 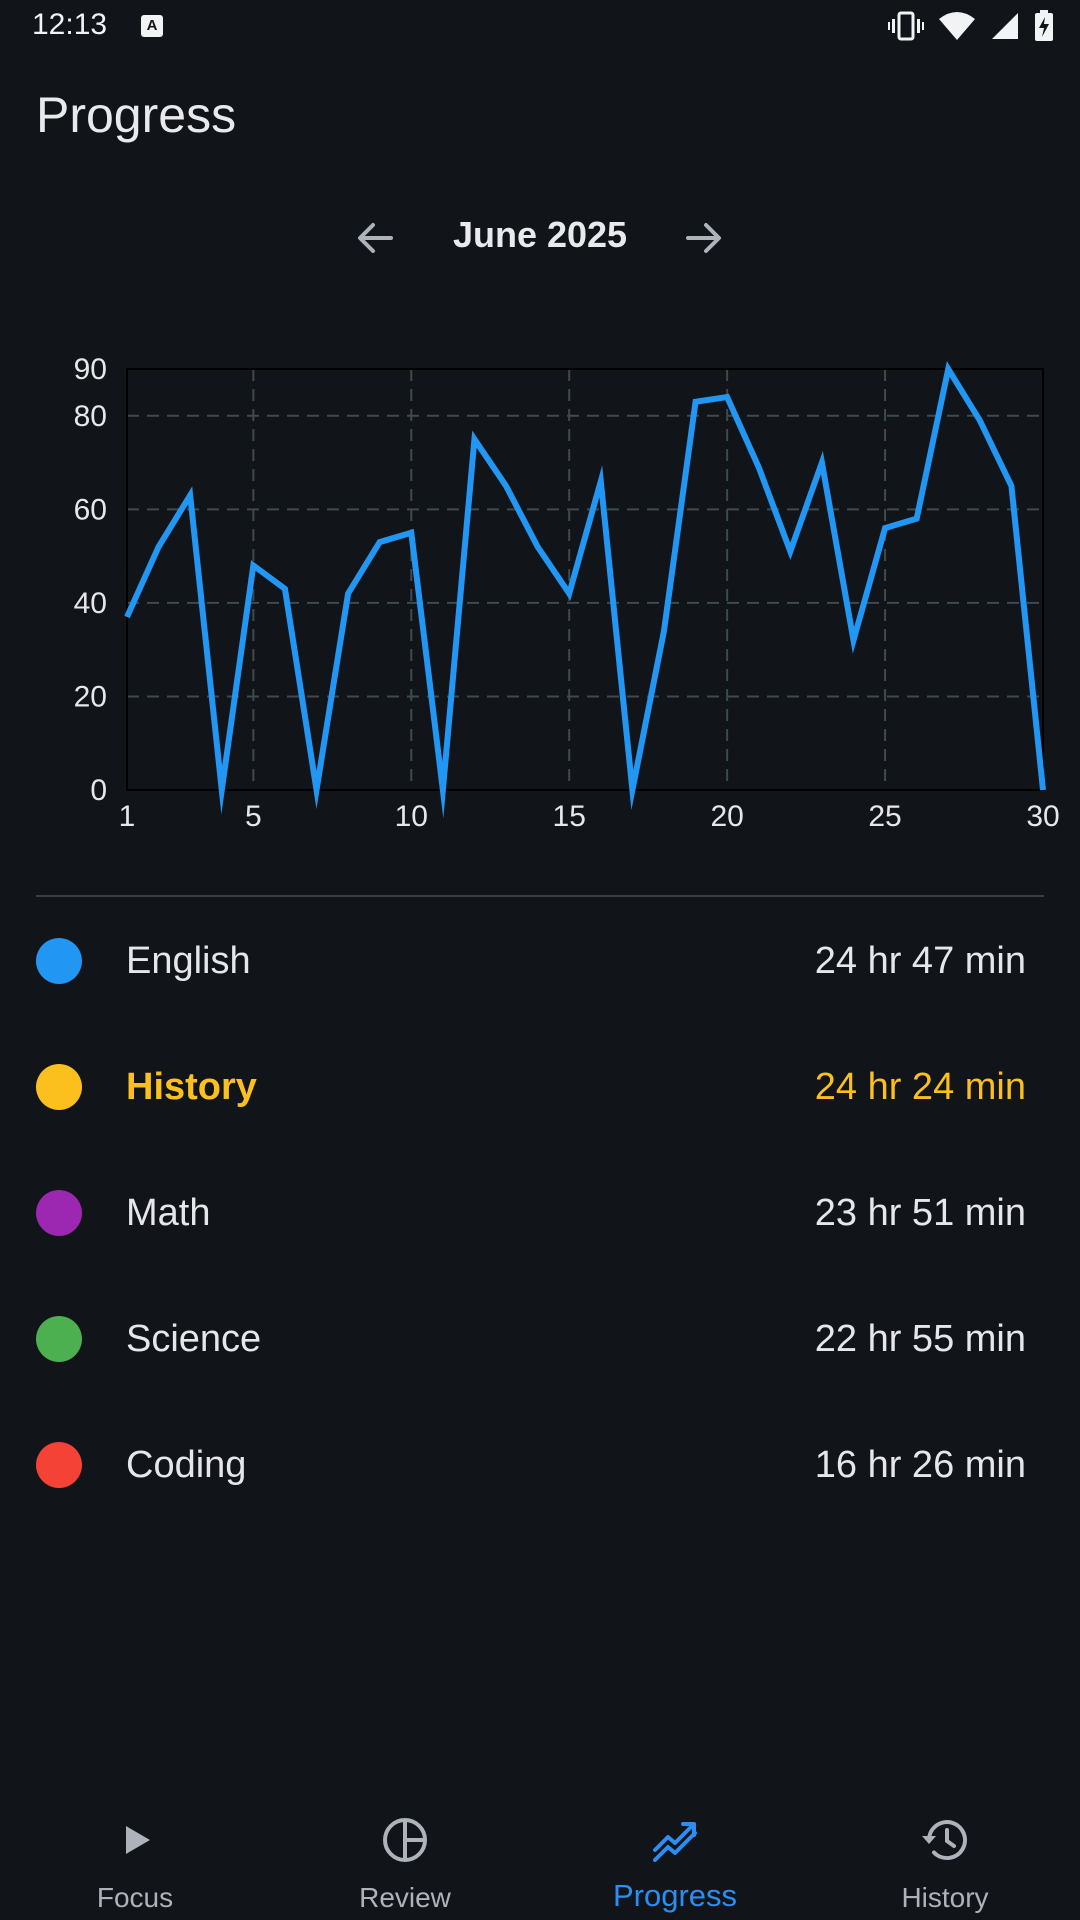 I want to click on subject-name: Science, so click(x=194, y=1339).